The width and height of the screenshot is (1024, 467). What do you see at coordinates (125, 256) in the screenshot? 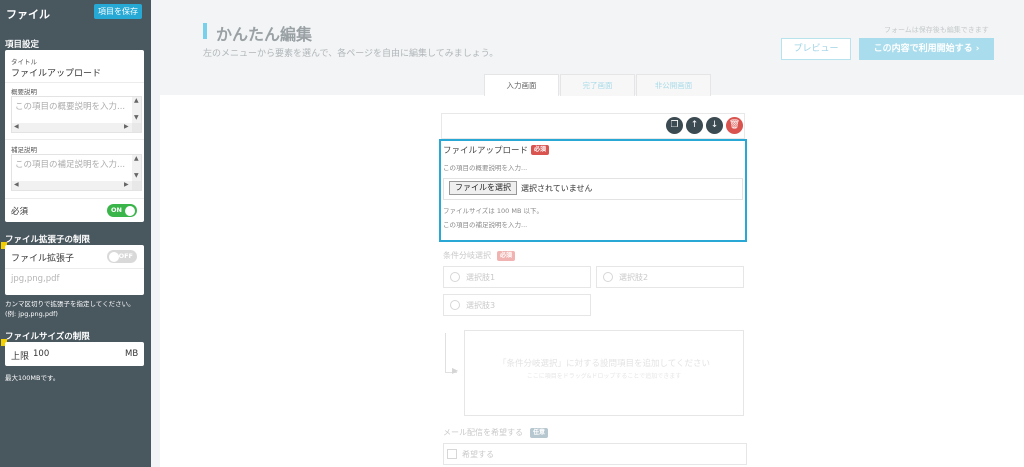
I see `extension-toggle-label: OFF` at bounding box center [125, 256].